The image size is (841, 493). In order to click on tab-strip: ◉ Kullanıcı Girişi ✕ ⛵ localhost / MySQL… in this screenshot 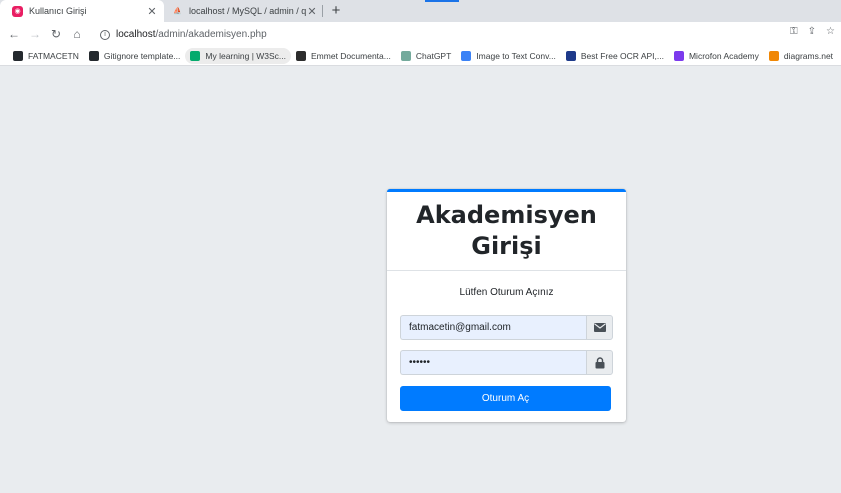, I will do `click(420, 11)`.